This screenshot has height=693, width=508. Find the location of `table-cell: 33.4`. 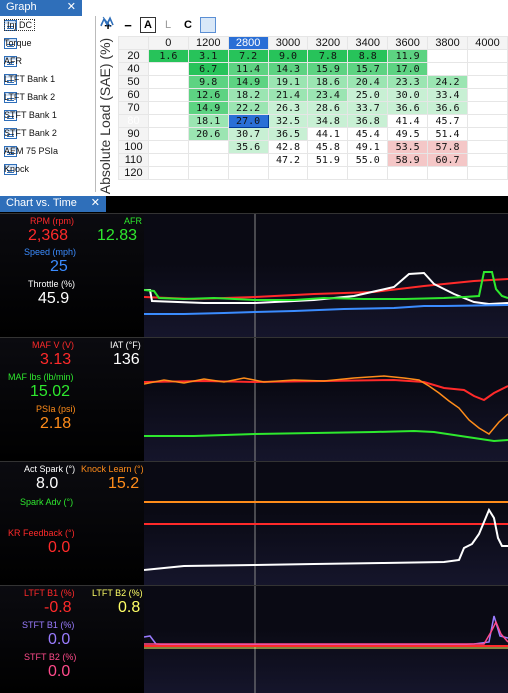

table-cell: 33.4 is located at coordinates (447, 95).